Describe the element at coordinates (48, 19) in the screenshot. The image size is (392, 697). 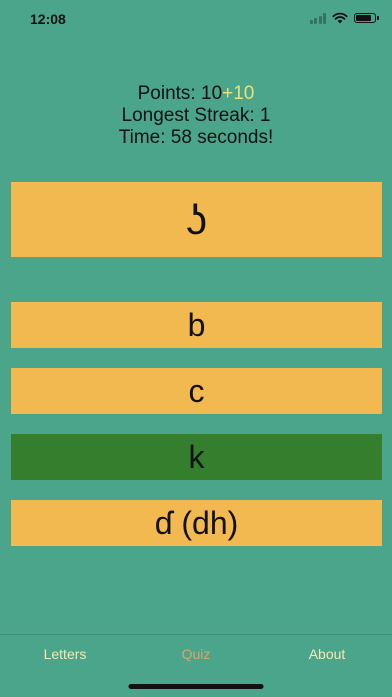
I see `status-time: 12:08` at that location.